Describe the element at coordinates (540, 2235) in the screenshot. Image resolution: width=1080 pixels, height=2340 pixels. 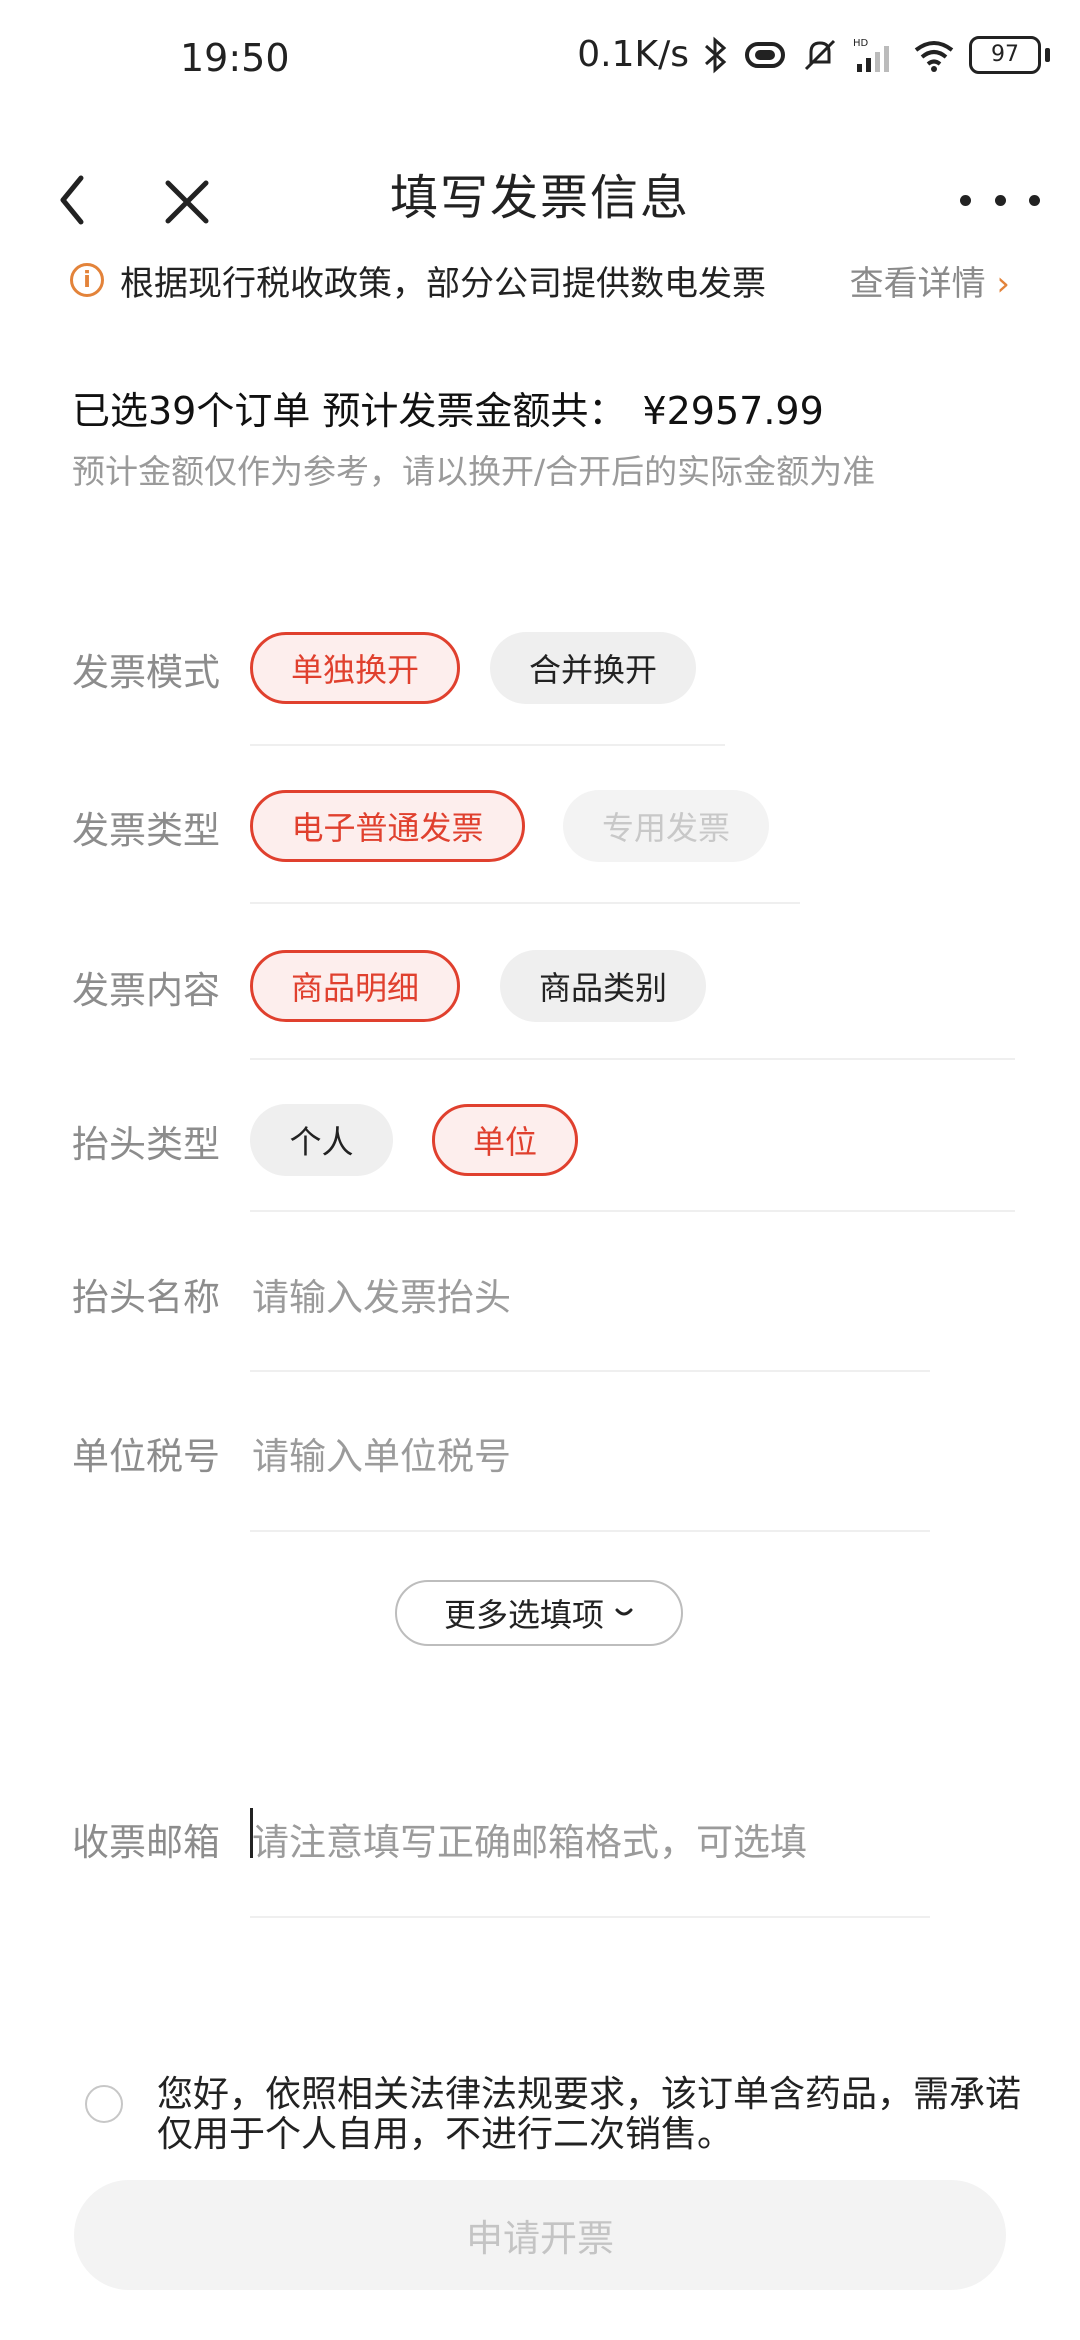
I see `apply-invoice-button: 申请开票` at that location.